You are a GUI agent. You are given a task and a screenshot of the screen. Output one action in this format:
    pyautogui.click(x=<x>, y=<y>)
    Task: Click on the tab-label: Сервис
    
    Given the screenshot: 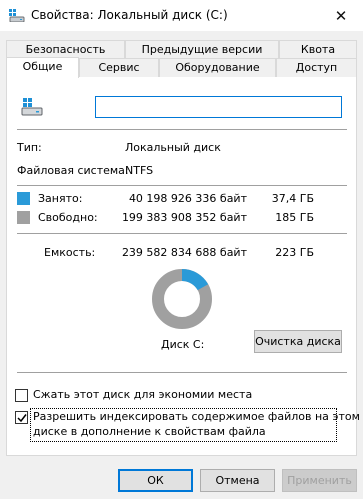 What is the action you would take?
    pyautogui.click(x=119, y=67)
    